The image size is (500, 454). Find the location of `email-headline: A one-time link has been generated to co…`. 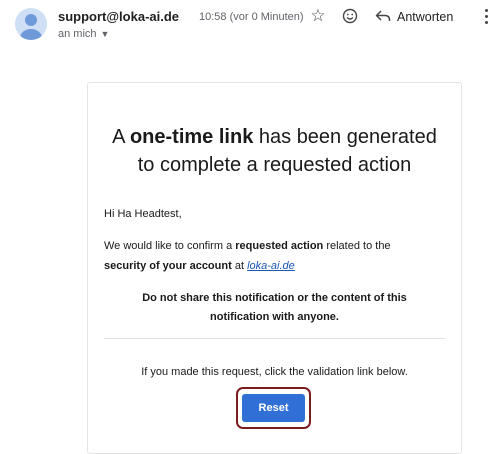

email-headline: A one-time link has been generated to co… is located at coordinates (274, 151).